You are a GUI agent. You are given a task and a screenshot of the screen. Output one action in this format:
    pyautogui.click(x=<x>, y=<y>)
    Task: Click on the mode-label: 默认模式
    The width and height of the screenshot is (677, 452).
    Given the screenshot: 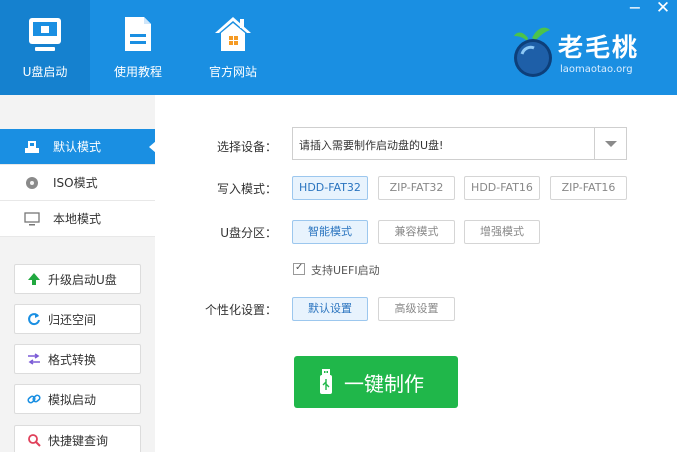 What is the action you would take?
    pyautogui.click(x=77, y=147)
    